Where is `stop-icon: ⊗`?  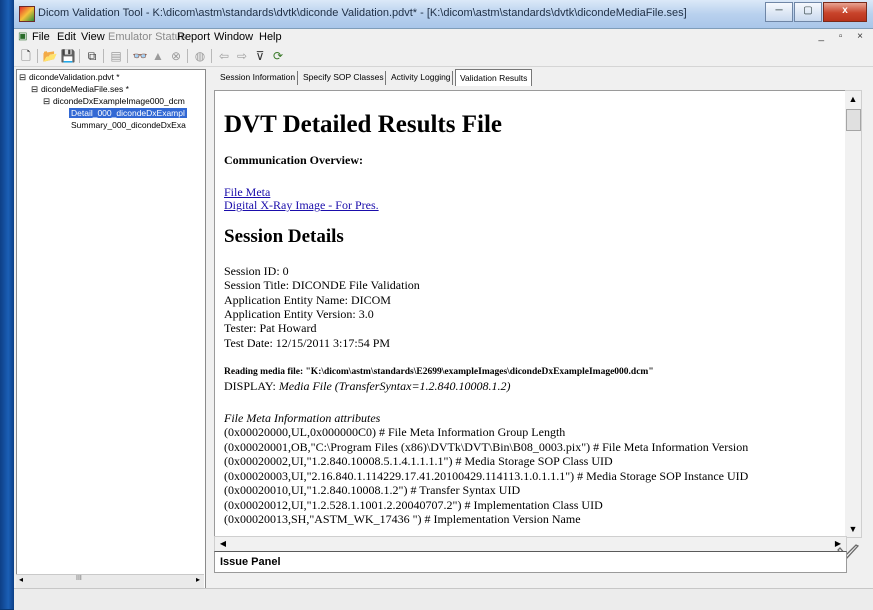
stop-icon: ⊗ is located at coordinates (176, 56).